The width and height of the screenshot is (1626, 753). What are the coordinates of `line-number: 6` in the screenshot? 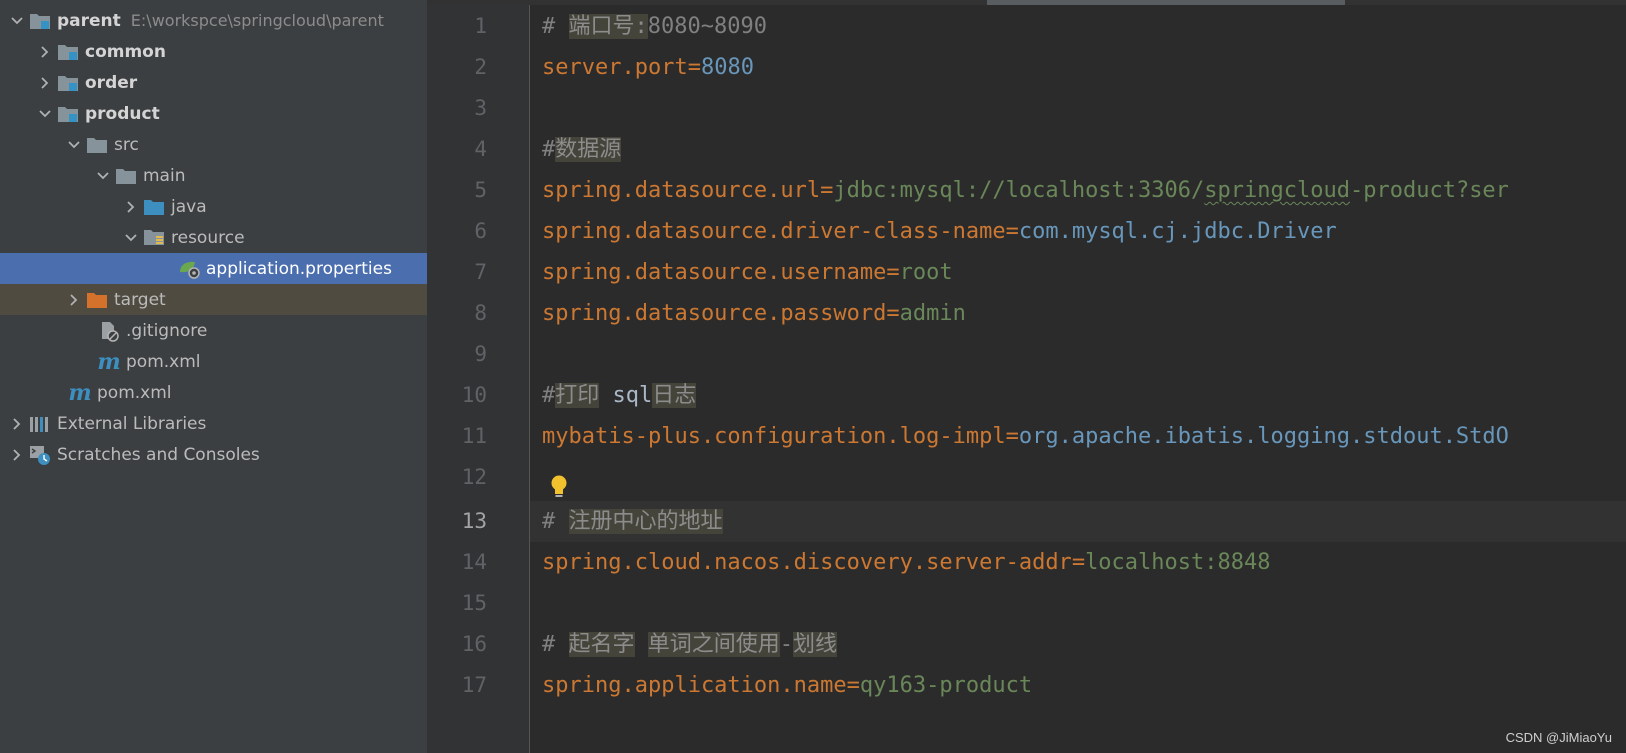 It's located at (480, 231).